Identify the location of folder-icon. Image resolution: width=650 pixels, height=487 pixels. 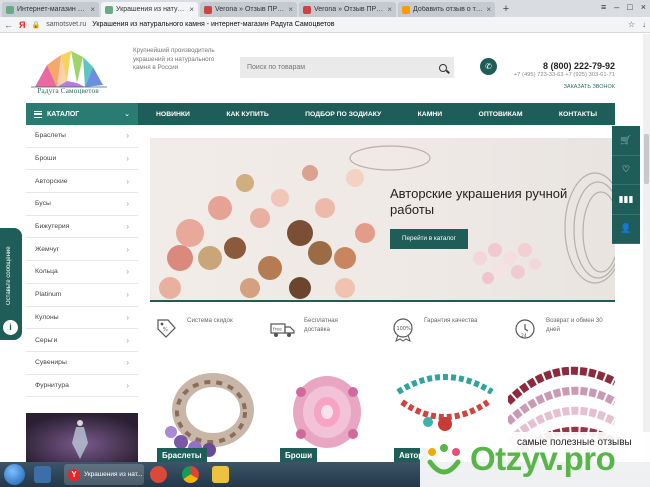
(220, 474).